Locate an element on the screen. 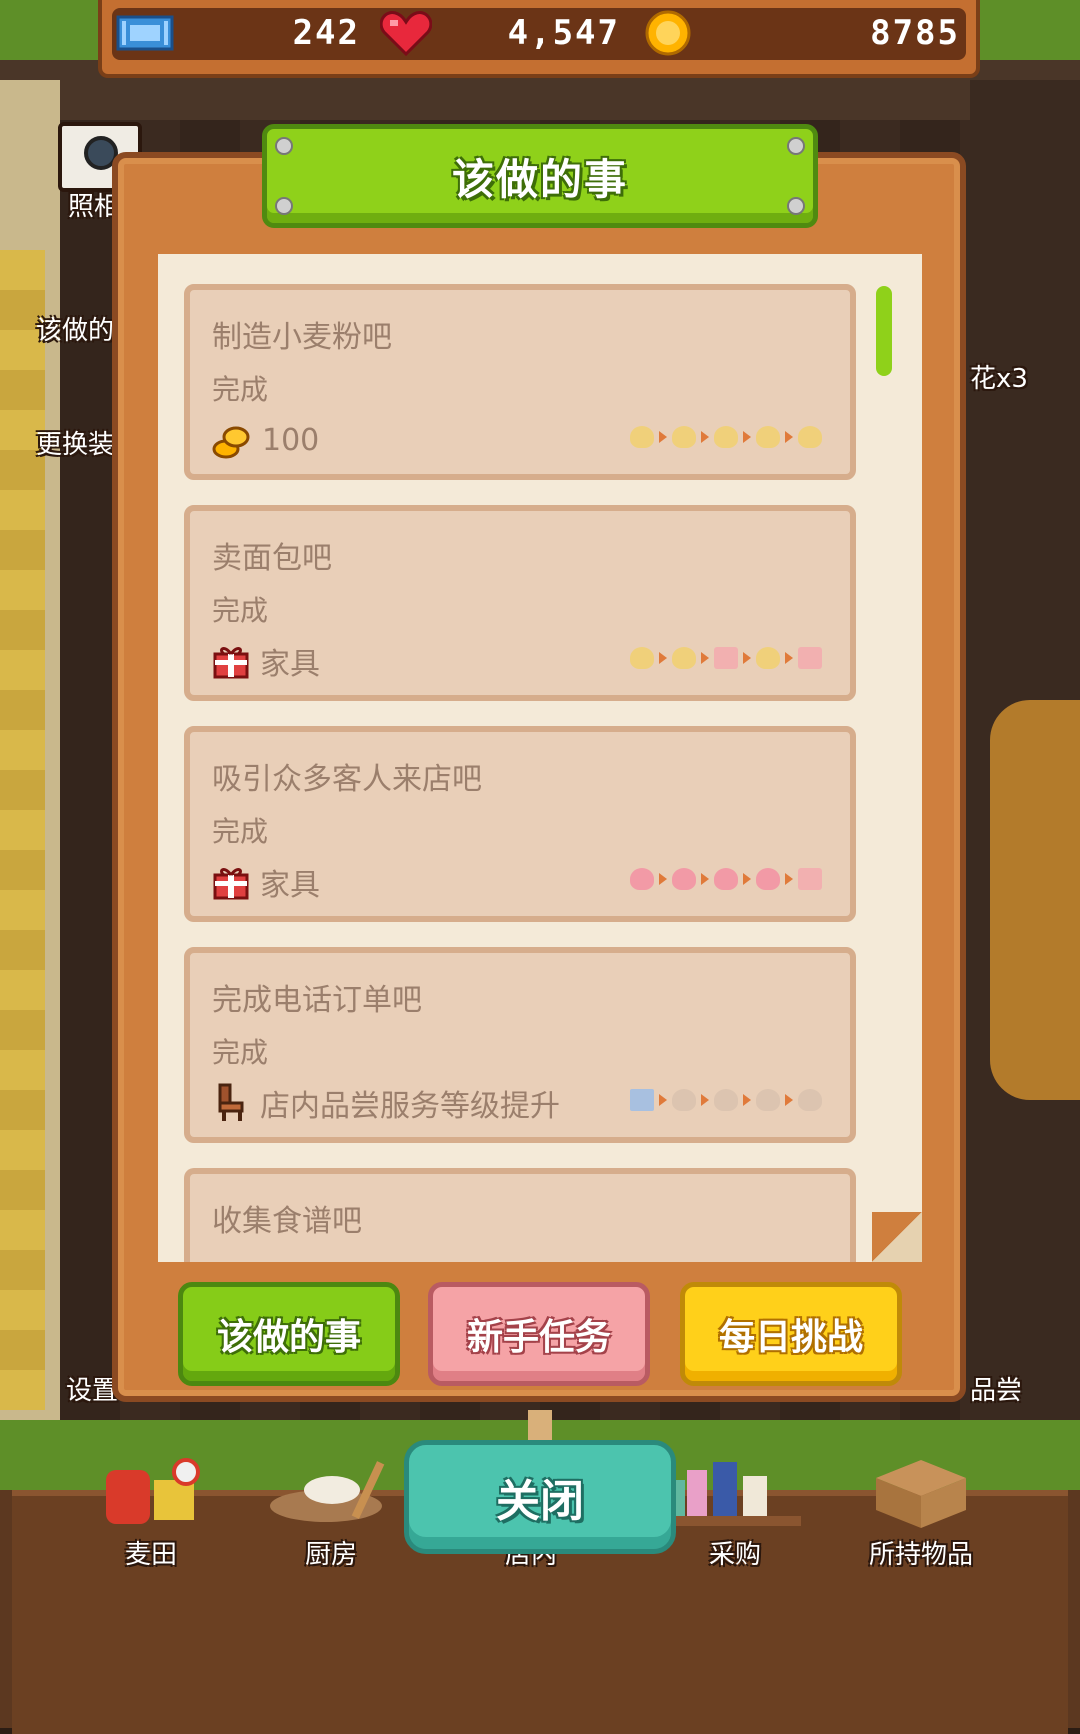 The width and height of the screenshot is (1080, 1734). task-card: 完成电话订单吧 完成 店内品尝服务等级提升 is located at coordinates (520, 1045).